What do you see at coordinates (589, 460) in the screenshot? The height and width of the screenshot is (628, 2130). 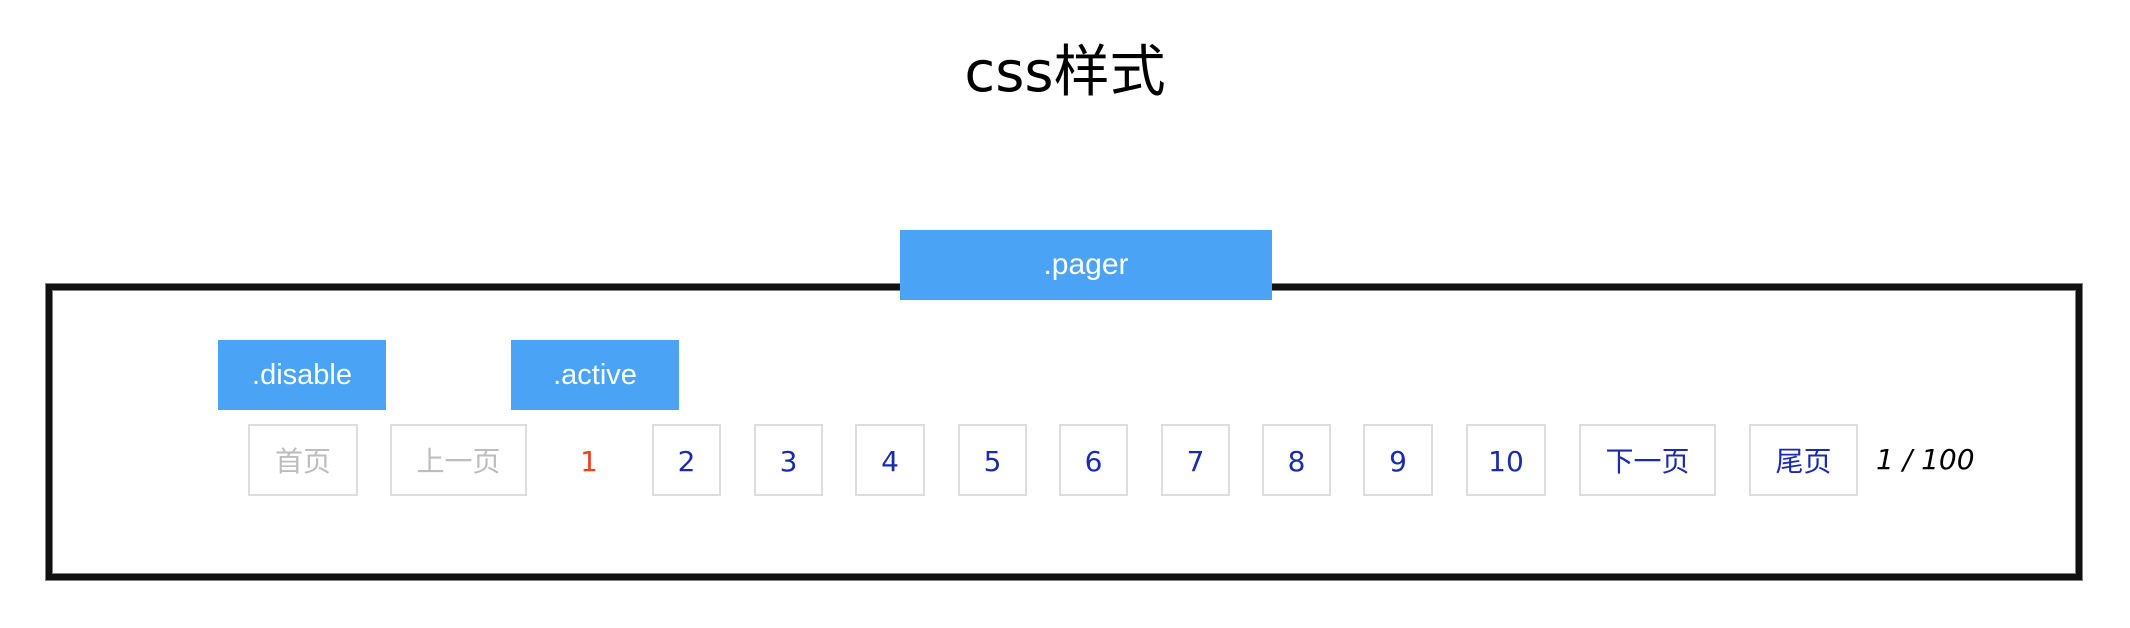 I see `page-1-active: 1` at bounding box center [589, 460].